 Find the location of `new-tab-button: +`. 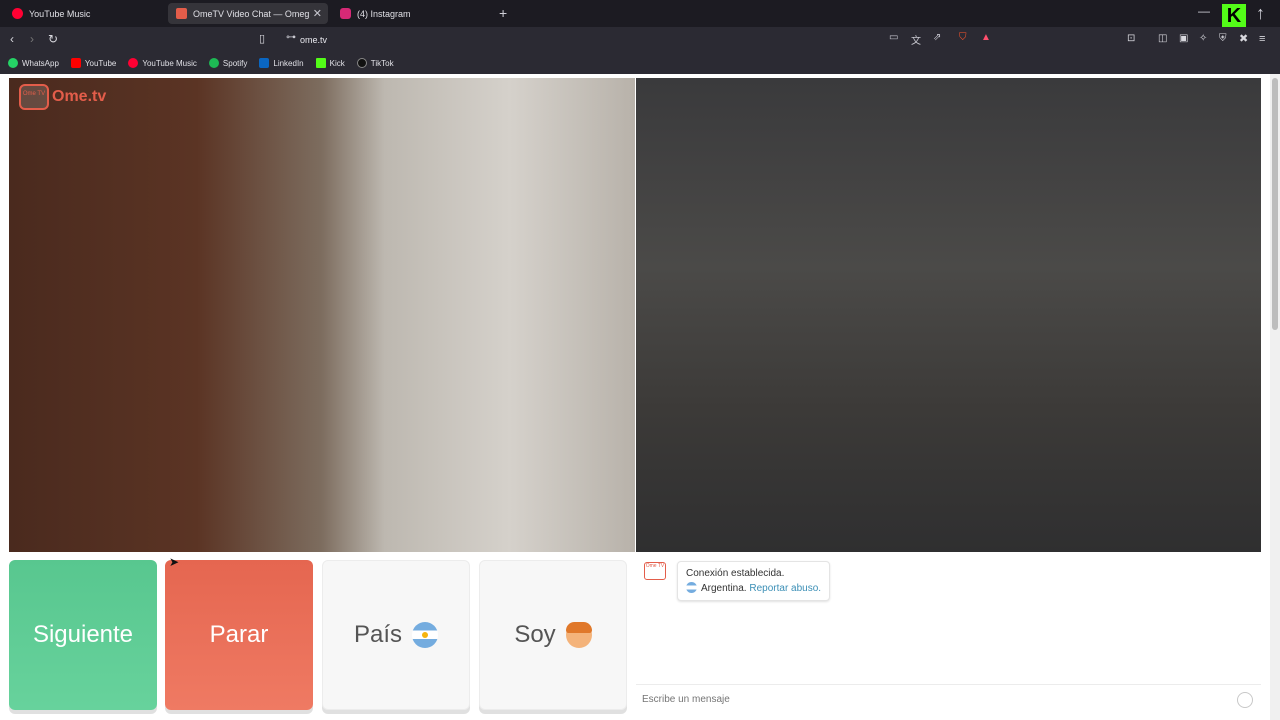

new-tab-button: + is located at coordinates (503, 13).